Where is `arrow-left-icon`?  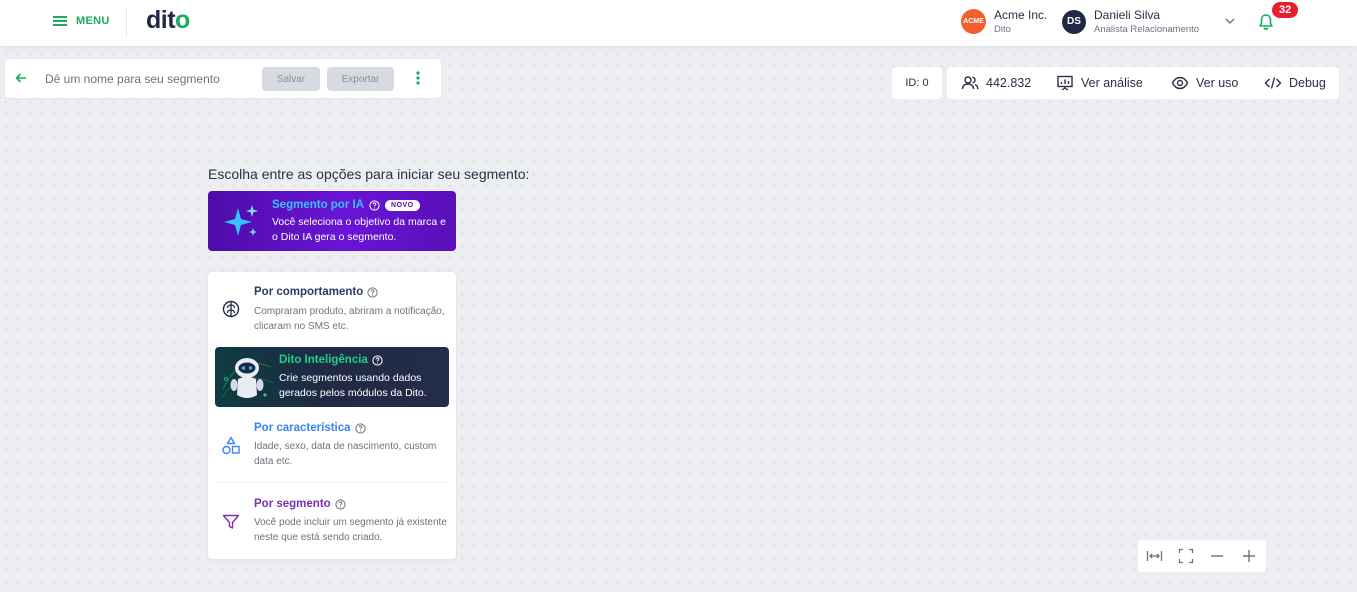
arrow-left-icon is located at coordinates (21, 78).